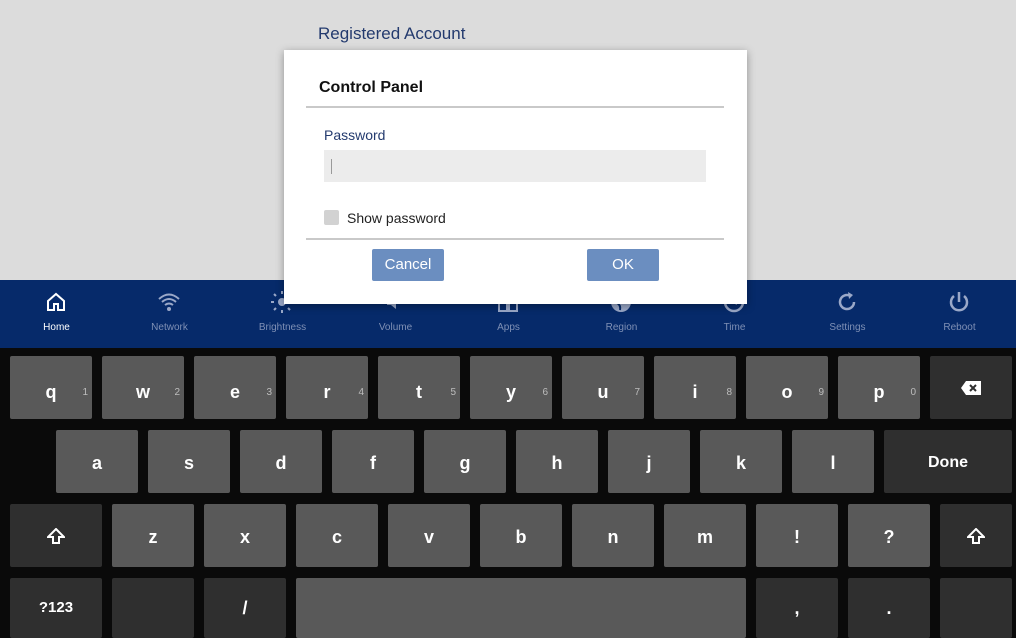 The image size is (1016, 638). Describe the element at coordinates (976, 608) in the screenshot. I see `blank-key-right` at that location.